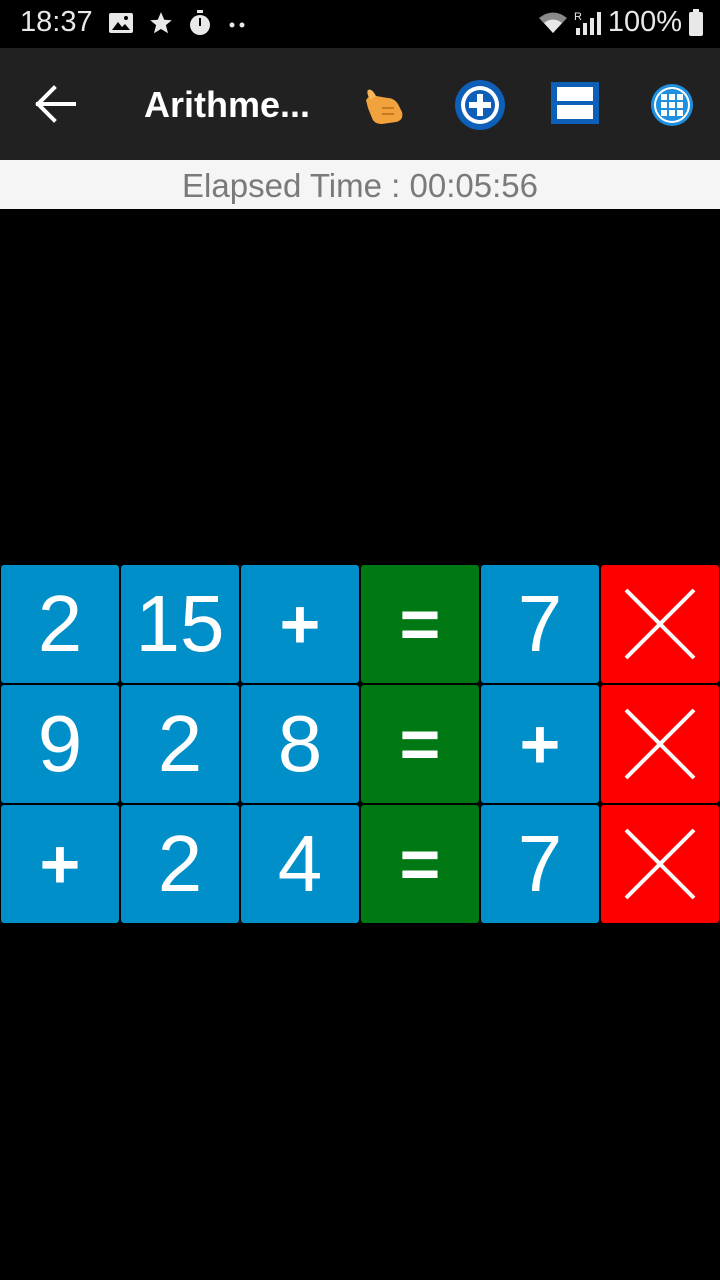 The width and height of the screenshot is (720, 1280). I want to click on tile-r3-c5: 7, so click(540, 864).